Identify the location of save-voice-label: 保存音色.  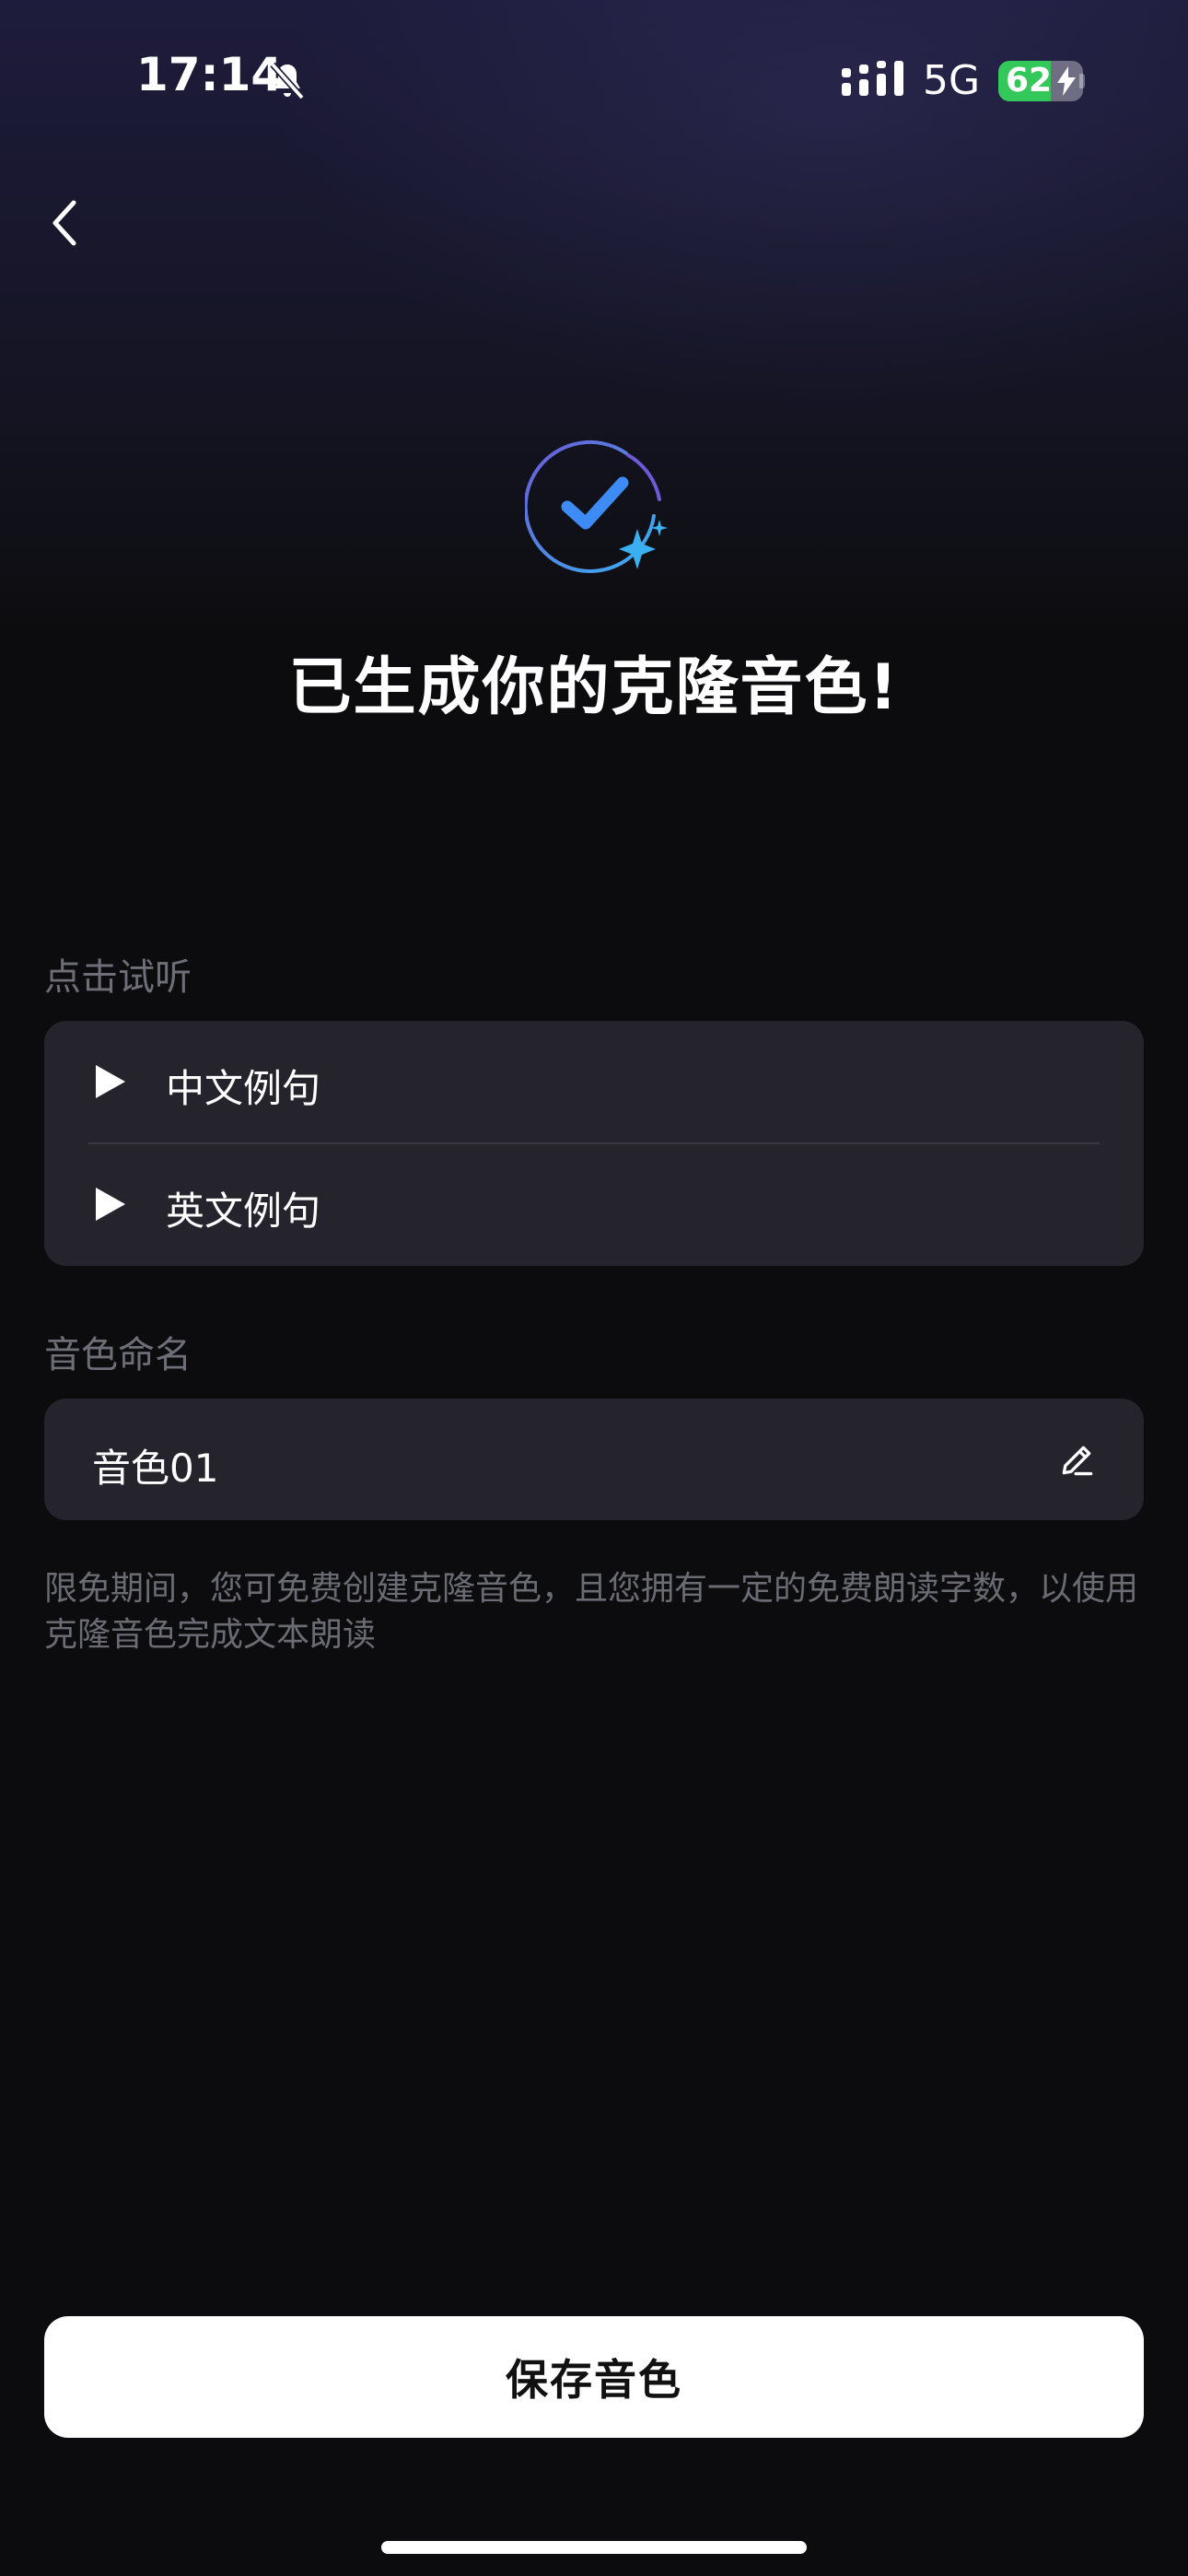
(594, 2380).